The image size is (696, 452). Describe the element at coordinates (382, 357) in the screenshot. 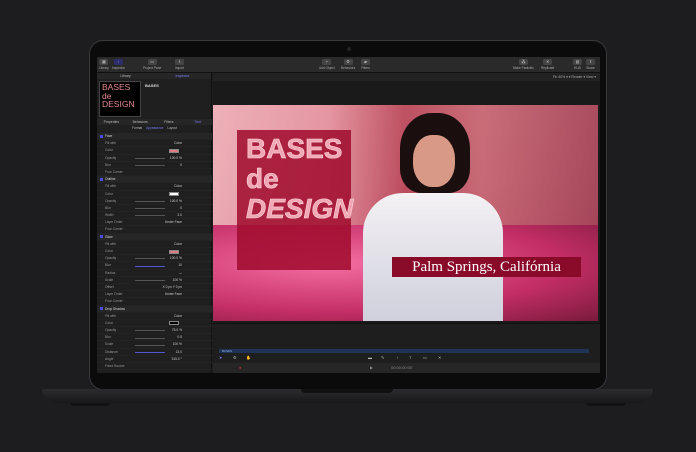

I see `pen-tool-icon: ✎` at that location.